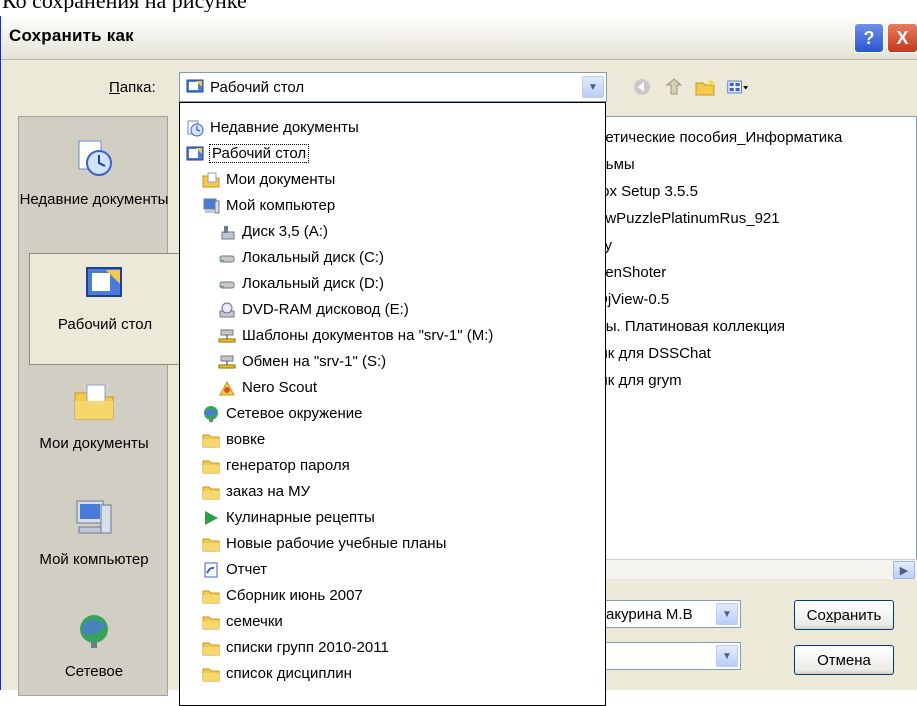  What do you see at coordinates (691, 326) in the screenshot?
I see `list-item: лы. Платиновая коллекция` at bounding box center [691, 326].